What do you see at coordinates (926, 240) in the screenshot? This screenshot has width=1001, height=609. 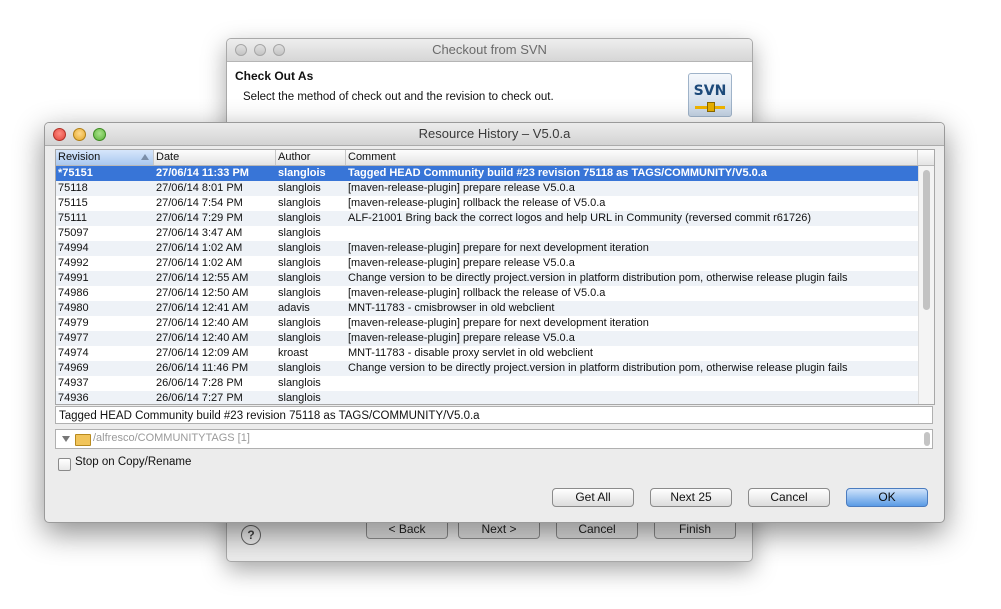 I see `scrollbar-thumb` at bounding box center [926, 240].